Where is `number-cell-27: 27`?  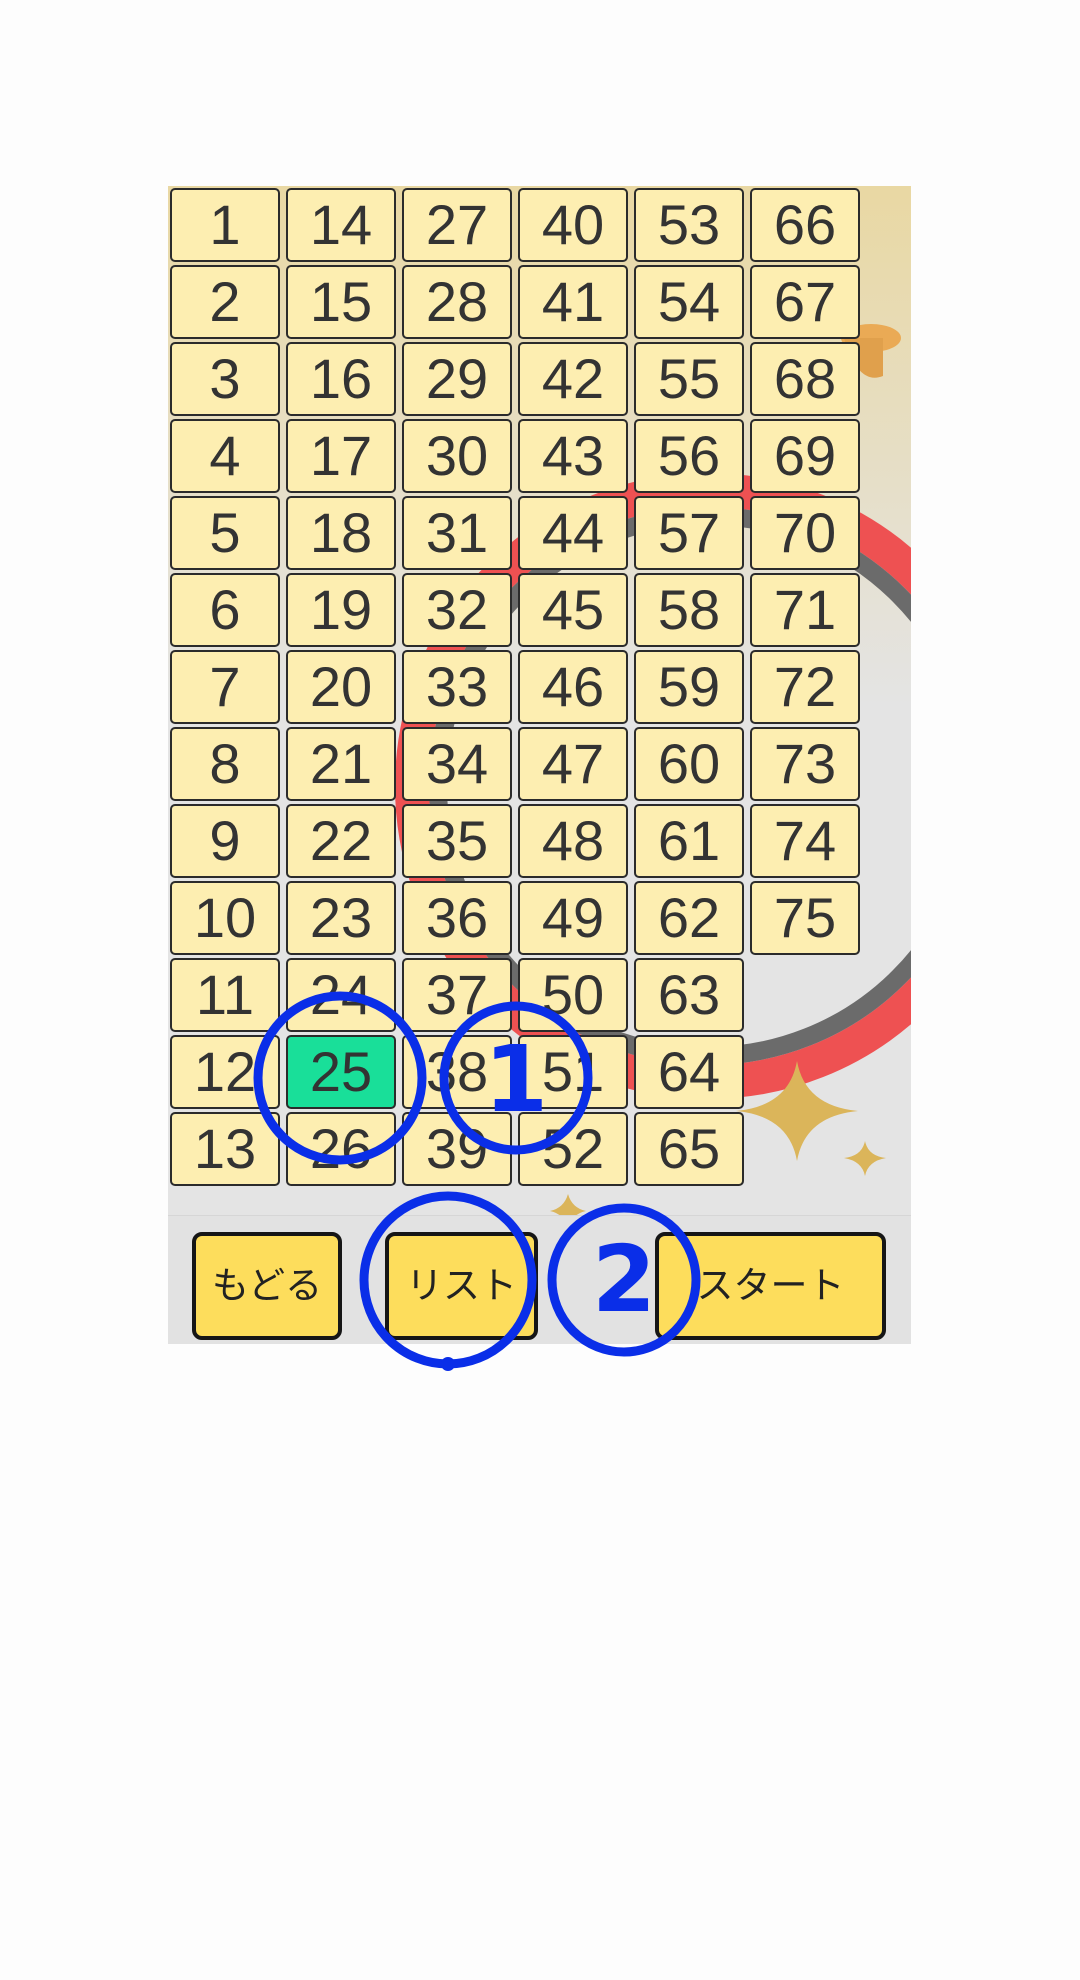 number-cell-27: 27 is located at coordinates (457, 225).